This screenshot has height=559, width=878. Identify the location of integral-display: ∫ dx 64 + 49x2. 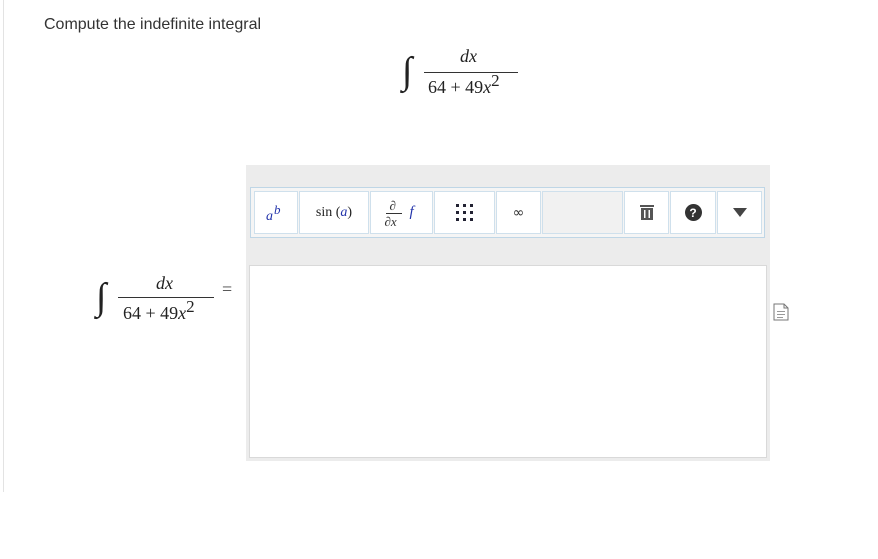
(463, 72).